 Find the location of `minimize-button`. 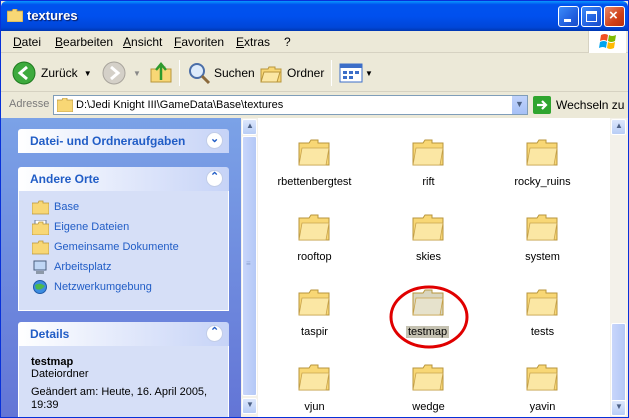

minimize-button is located at coordinates (568, 16).